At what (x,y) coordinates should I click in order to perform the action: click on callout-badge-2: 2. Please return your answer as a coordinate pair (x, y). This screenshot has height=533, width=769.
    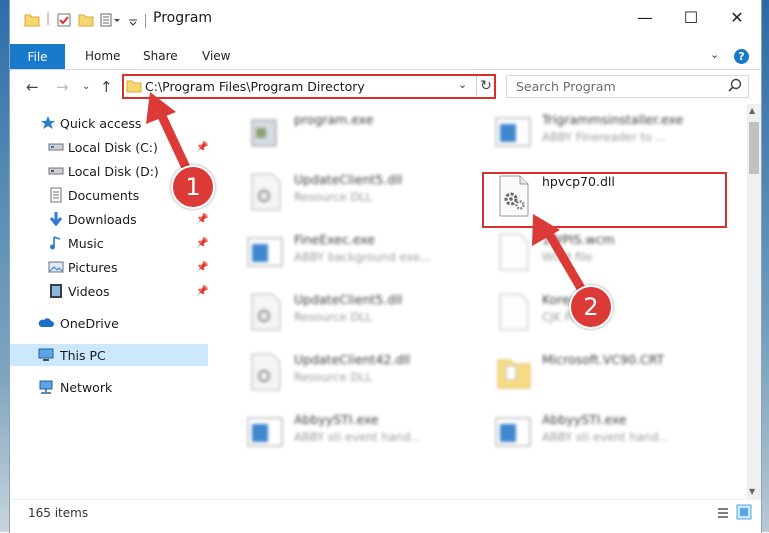
    Looking at the image, I should click on (591, 307).